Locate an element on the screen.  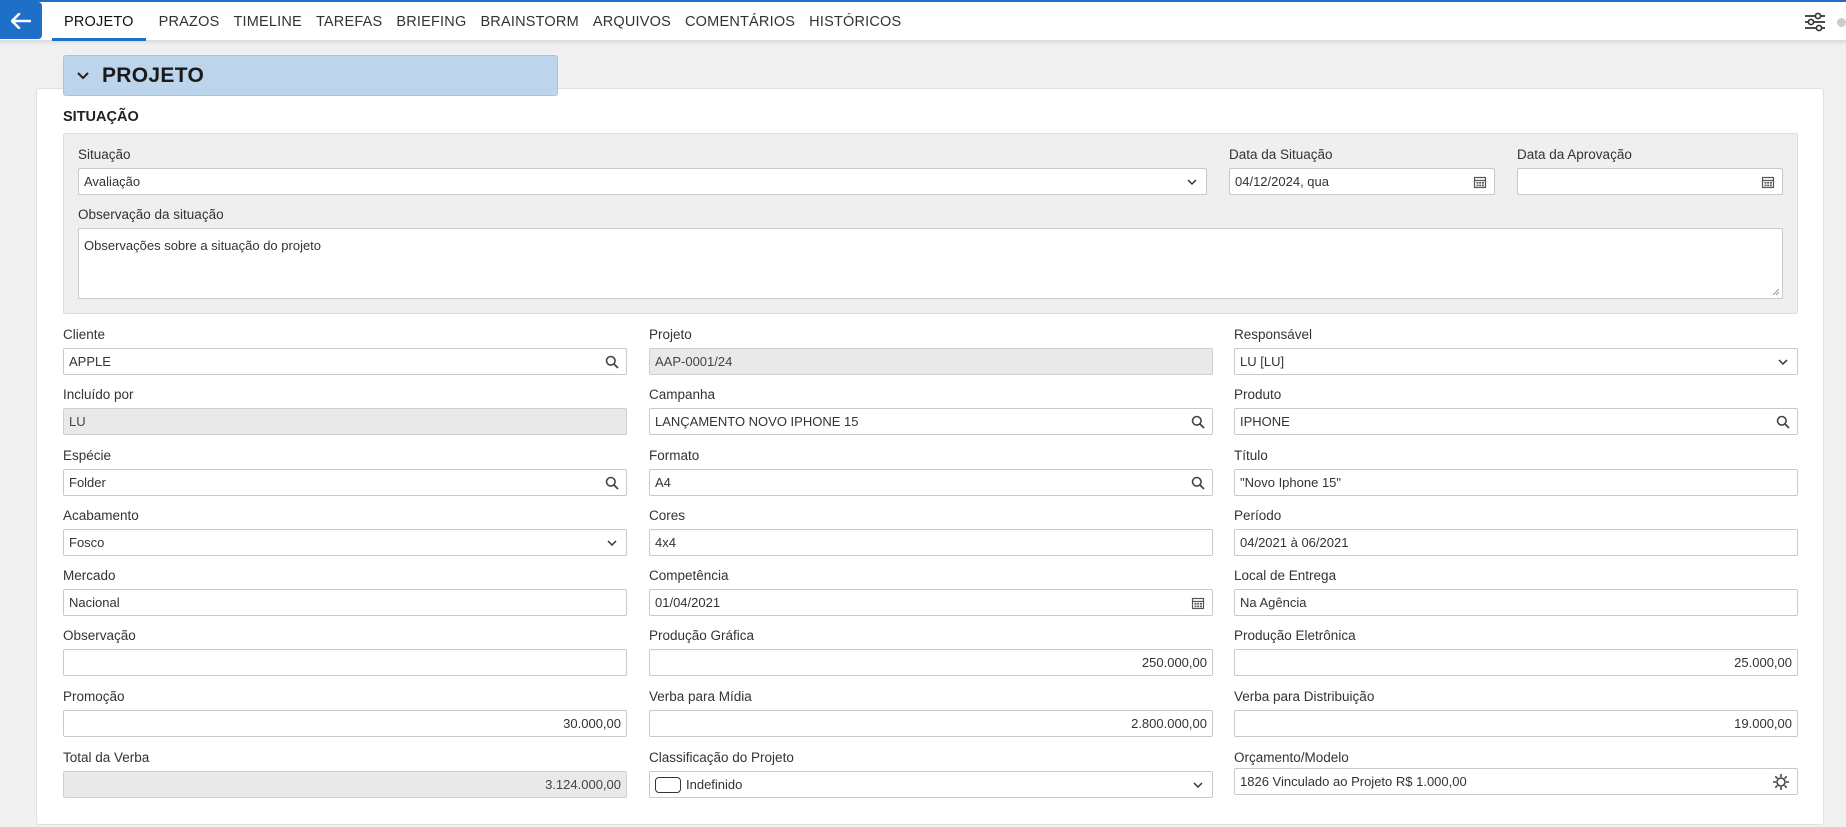
tab-tarefas: TAREFAS is located at coordinates (349, 21).